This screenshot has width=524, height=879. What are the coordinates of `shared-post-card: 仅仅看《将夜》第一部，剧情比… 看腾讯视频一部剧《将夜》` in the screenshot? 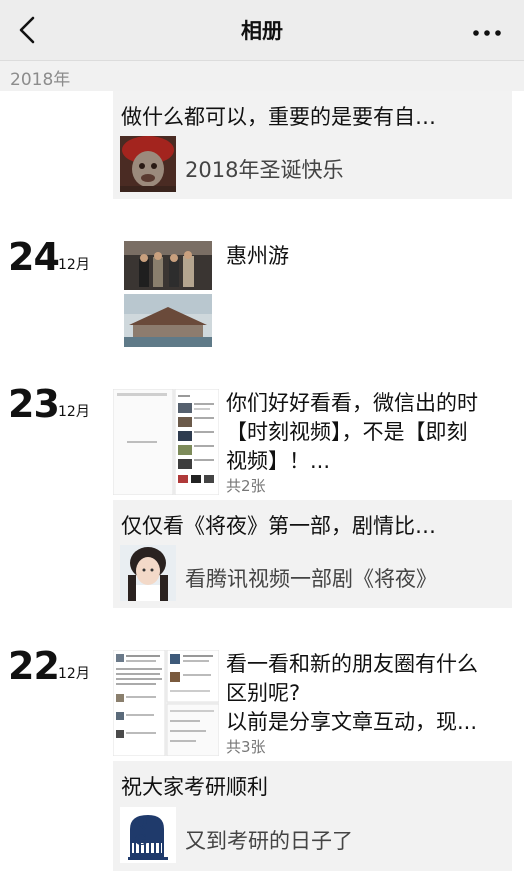 It's located at (312, 554).